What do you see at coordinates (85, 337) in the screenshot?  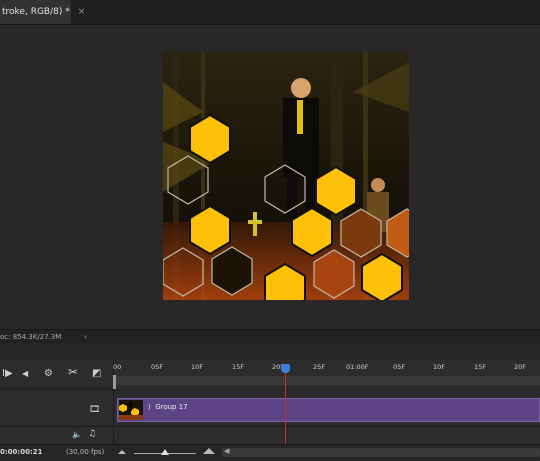 I see `status-menu-chevron-icon: ›` at bounding box center [85, 337].